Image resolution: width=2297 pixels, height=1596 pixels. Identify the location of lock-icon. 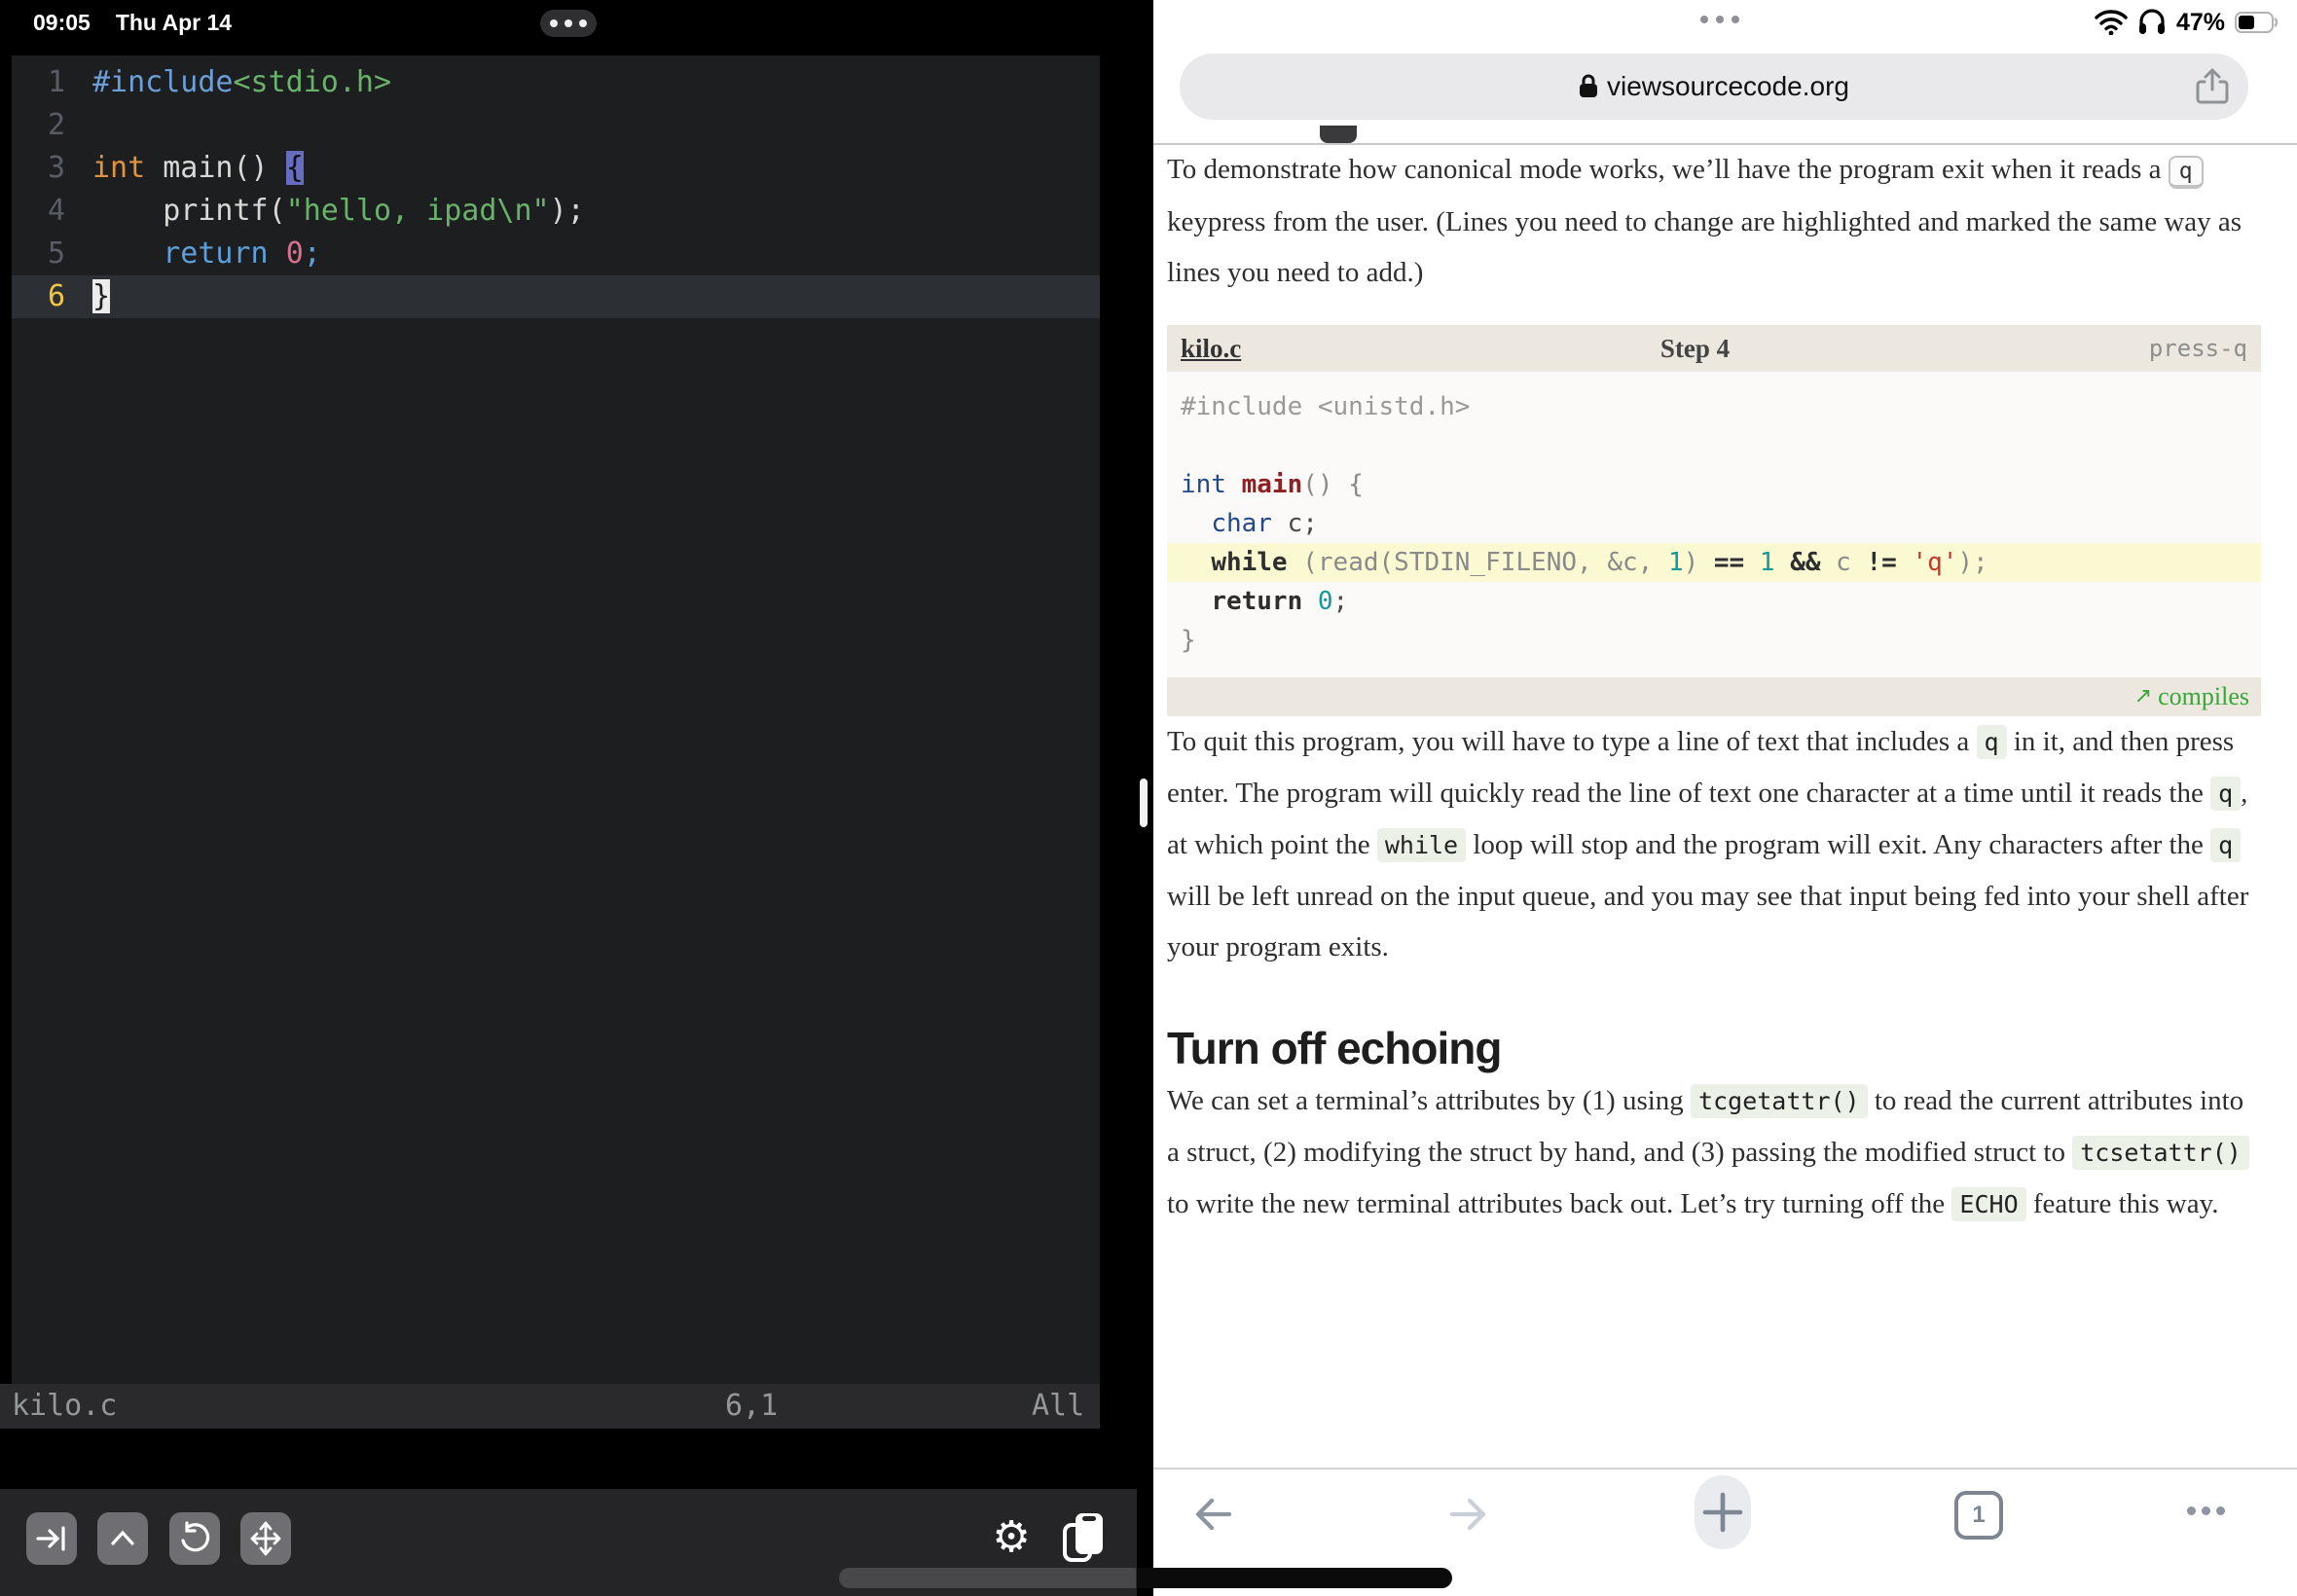
(1588, 85).